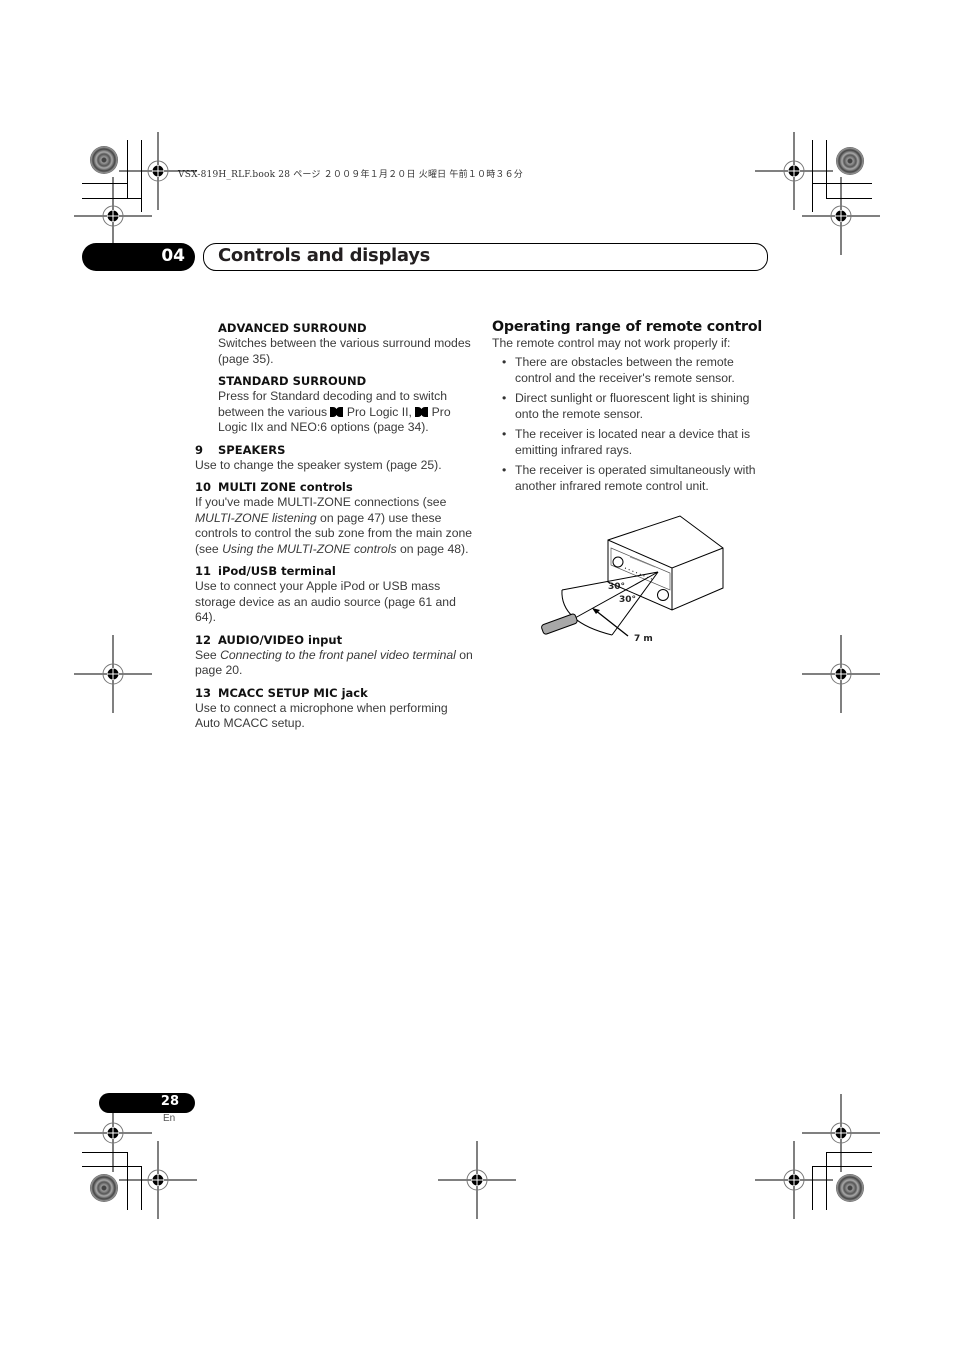 The image size is (954, 1350). Describe the element at coordinates (199, 449) in the screenshot. I see `item-number: 9` at that location.